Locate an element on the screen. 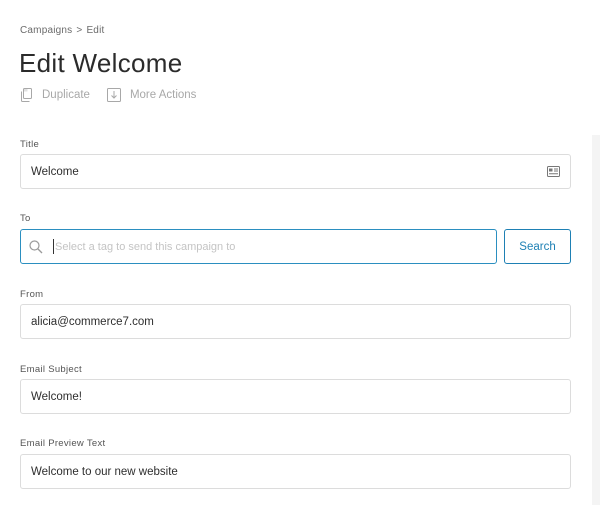 This screenshot has width=600, height=505. email-preview-field: Welcome to our new website is located at coordinates (295, 471).